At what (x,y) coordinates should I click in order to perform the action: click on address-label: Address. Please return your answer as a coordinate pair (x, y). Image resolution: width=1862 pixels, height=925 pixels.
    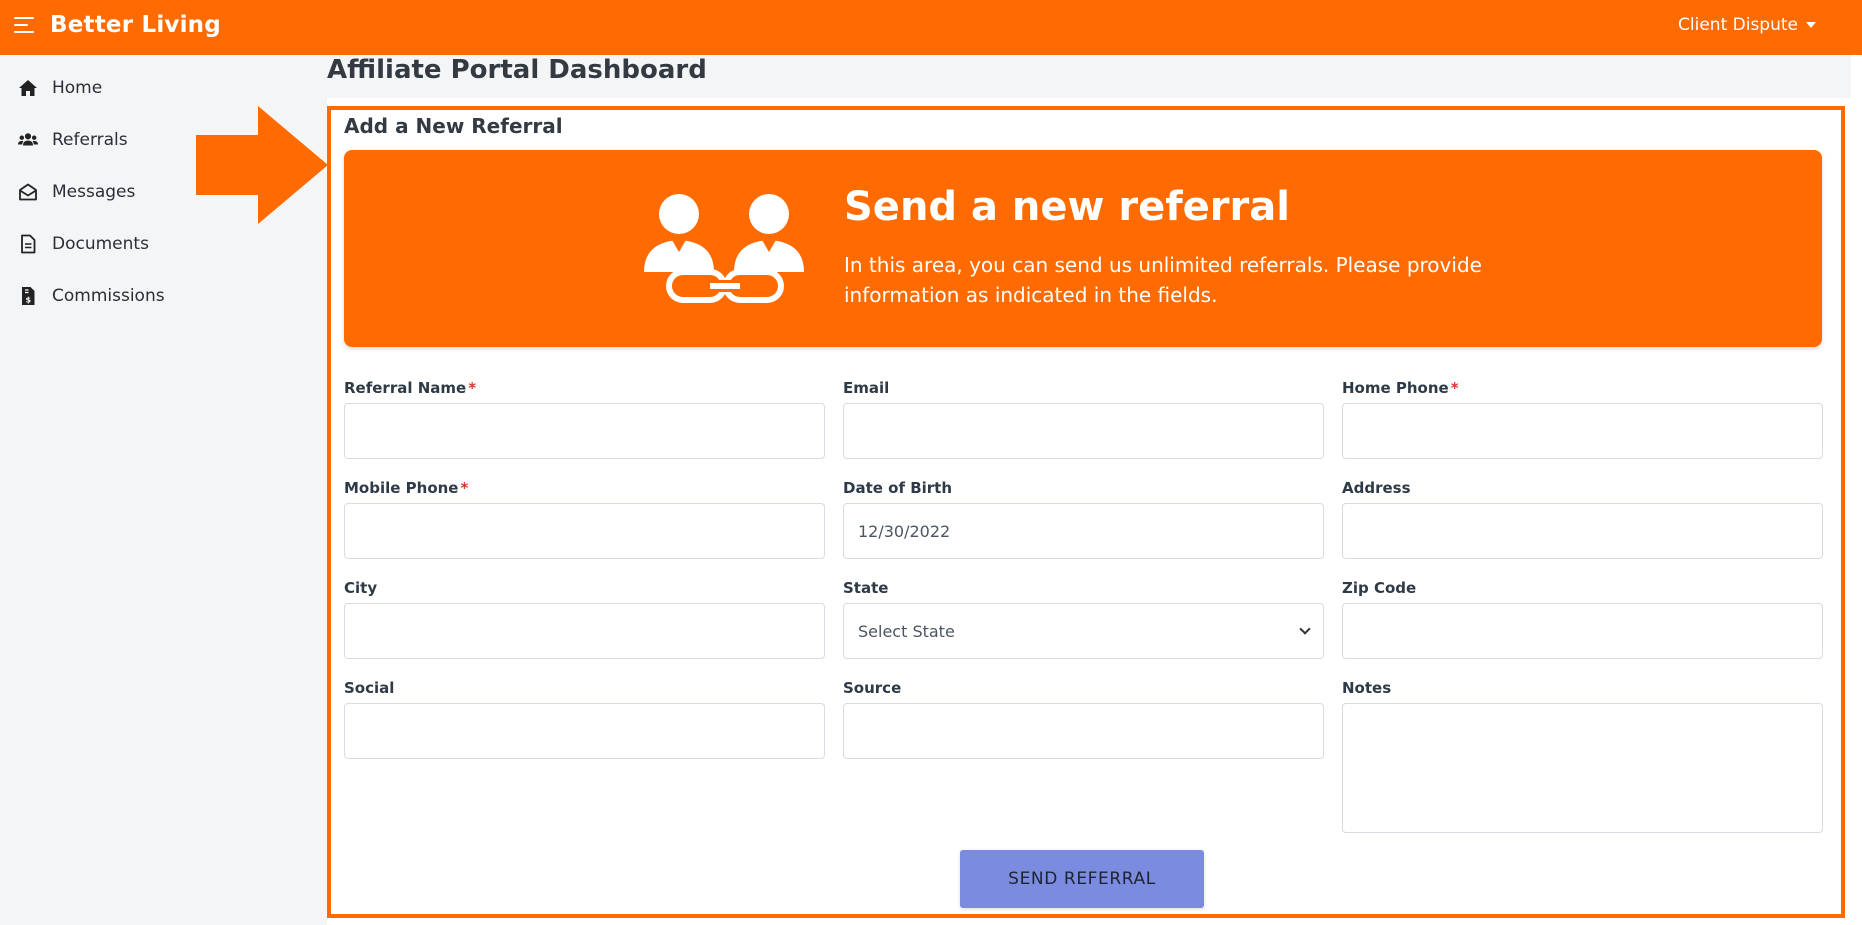
    Looking at the image, I should click on (1376, 488).